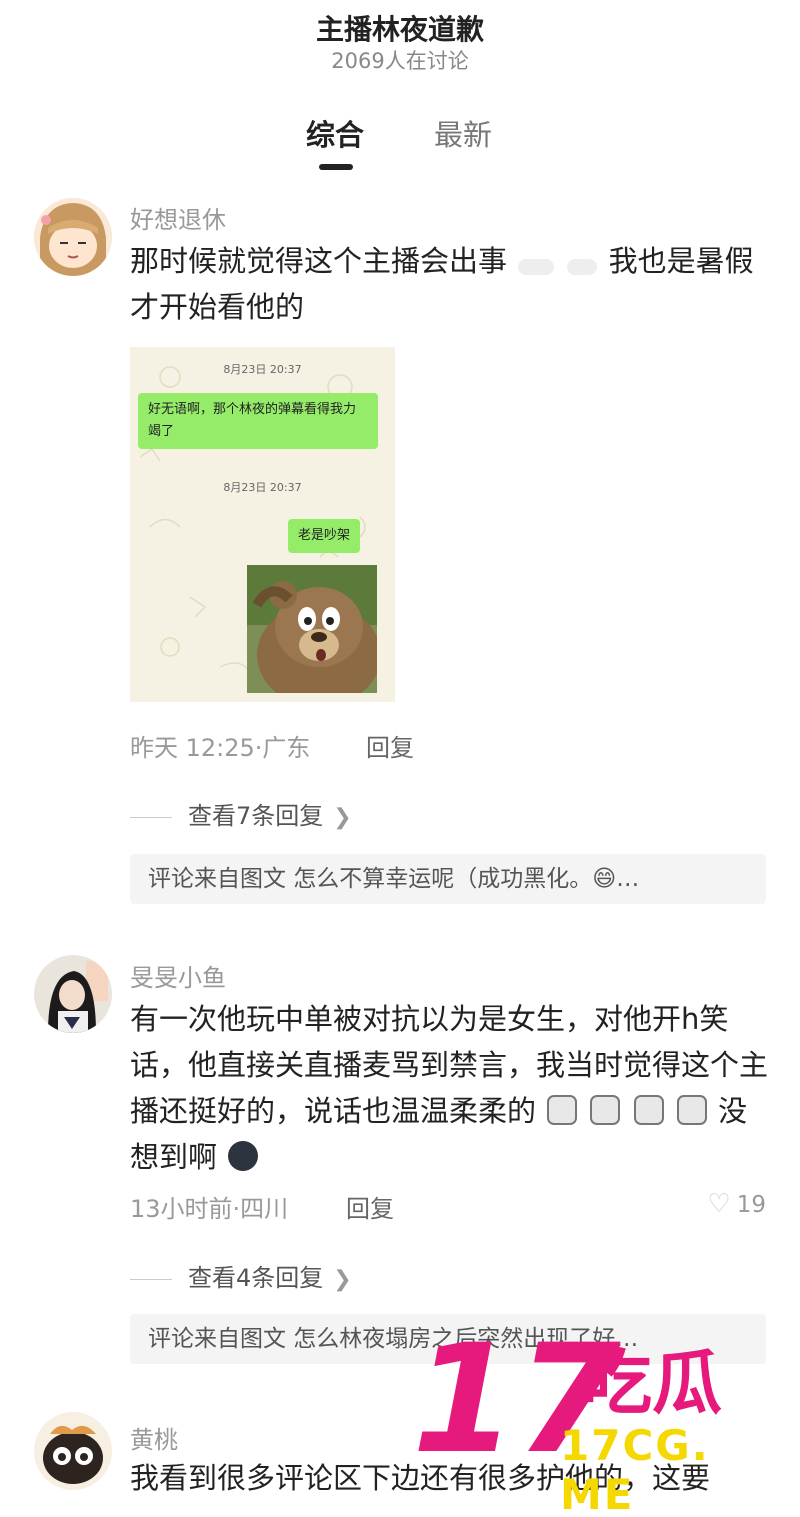  I want to click on like-button: ♡ 19, so click(736, 1204).